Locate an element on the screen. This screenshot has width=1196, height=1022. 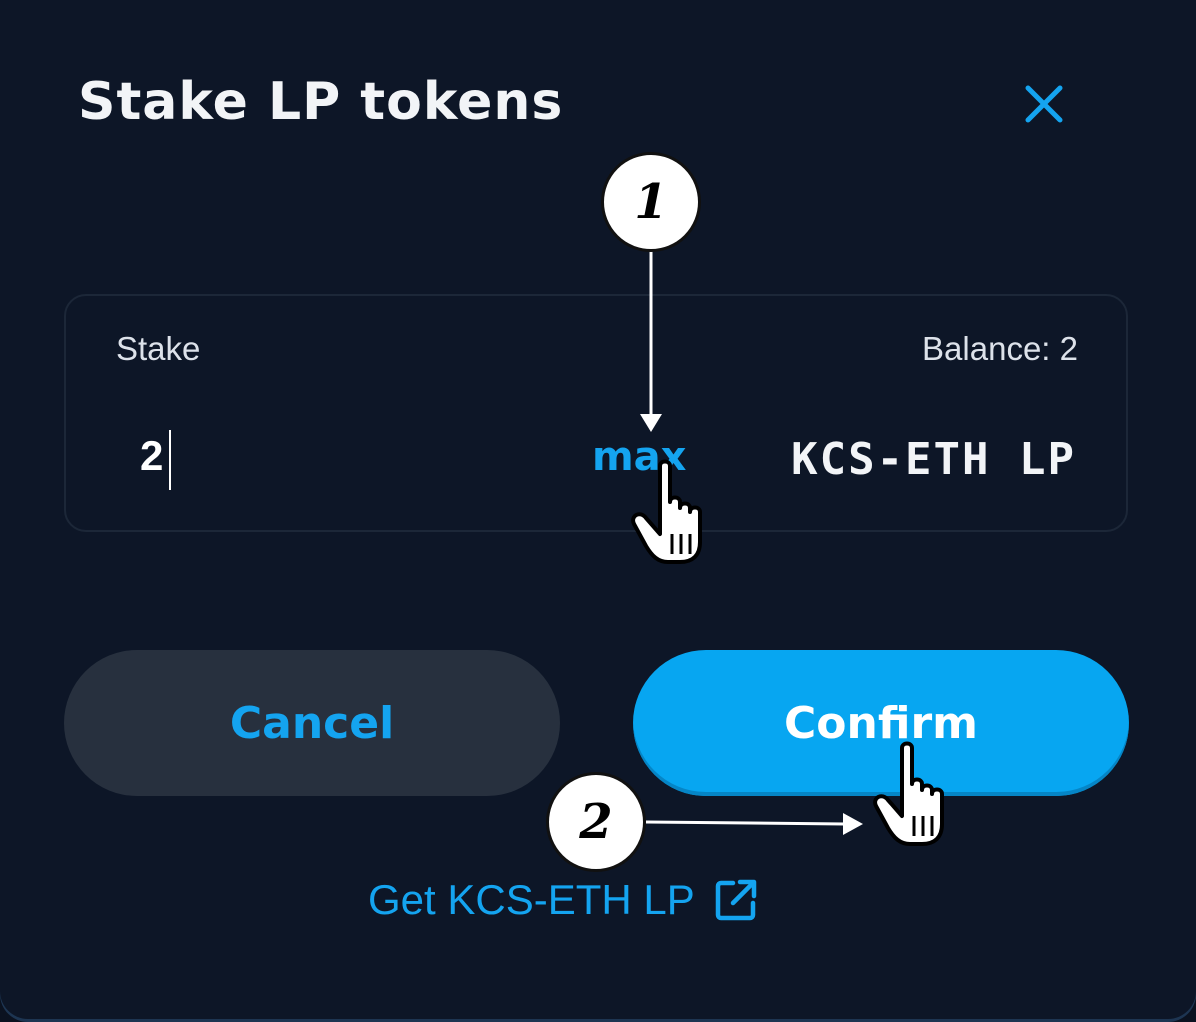
step-1-badge: 1 is located at coordinates (651, 202).